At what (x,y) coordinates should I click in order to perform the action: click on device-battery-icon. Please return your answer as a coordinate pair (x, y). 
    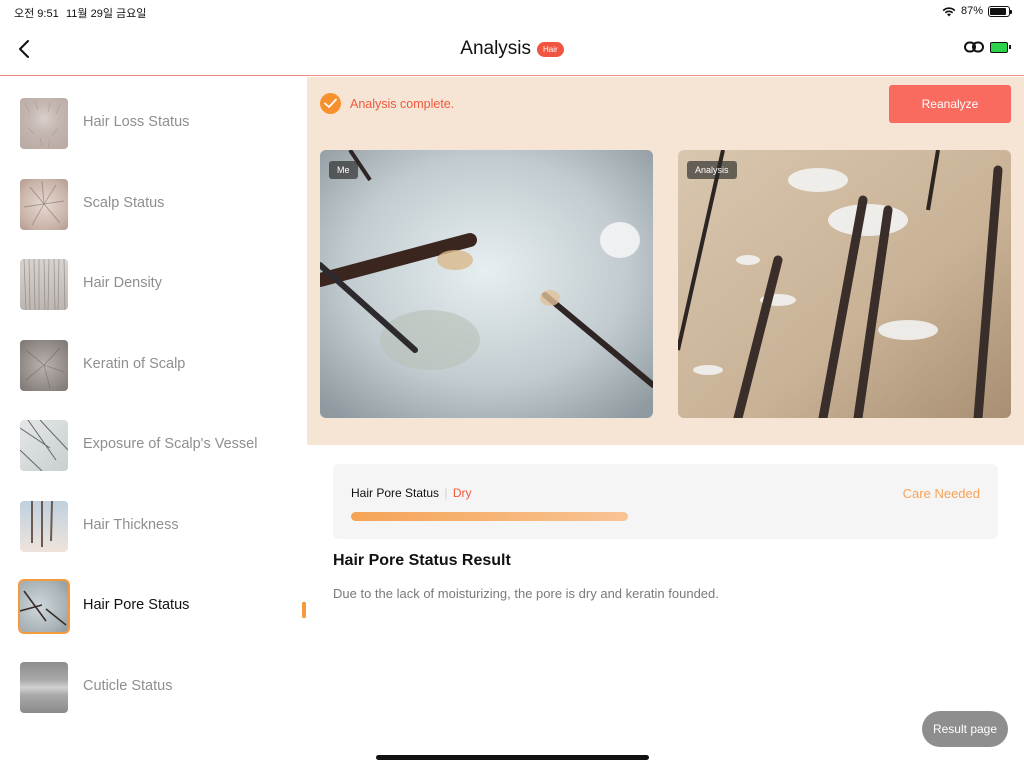
    Looking at the image, I should click on (1000, 47).